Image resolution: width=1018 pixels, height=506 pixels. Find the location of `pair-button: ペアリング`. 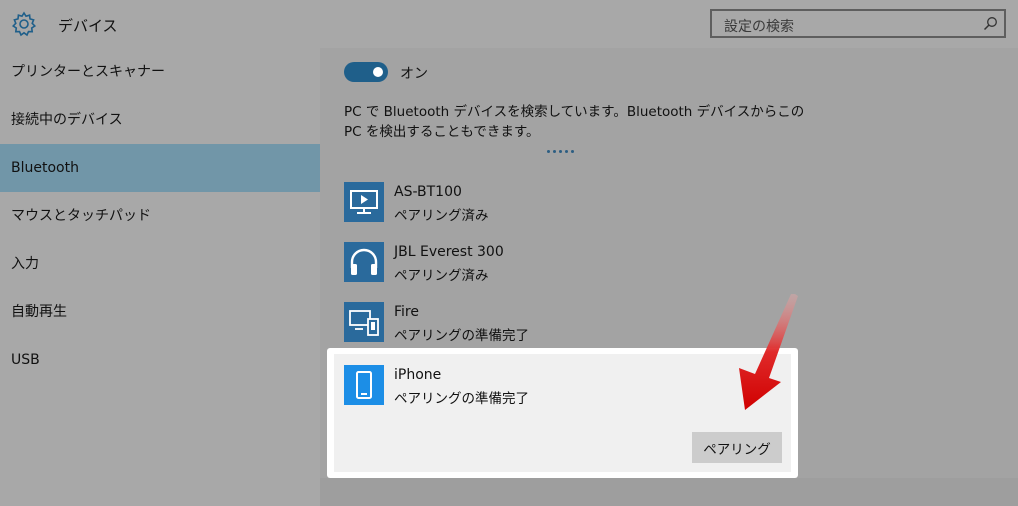

pair-button: ペアリング is located at coordinates (737, 447).